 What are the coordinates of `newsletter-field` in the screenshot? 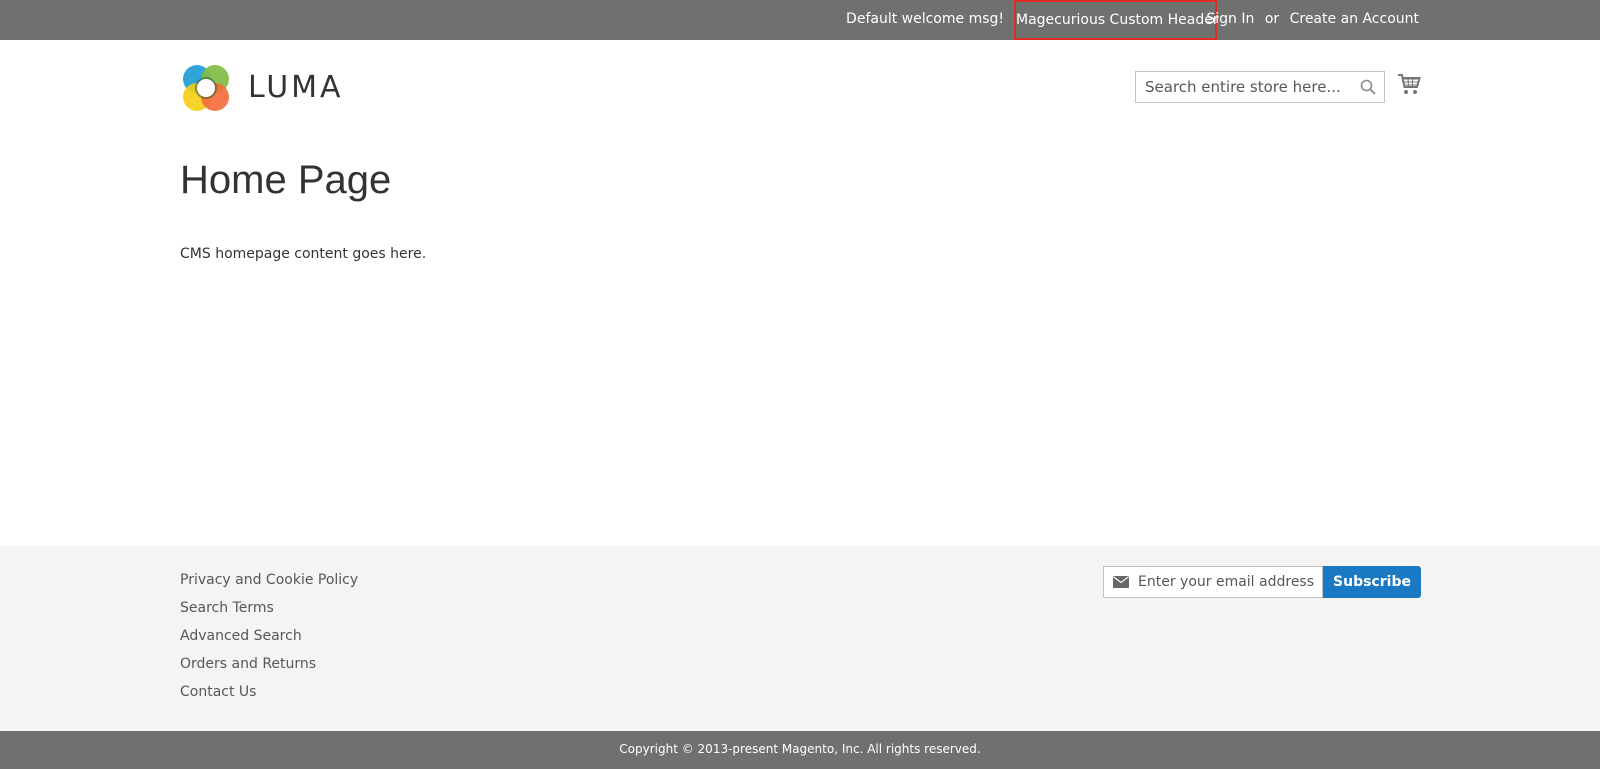 It's located at (1213, 582).